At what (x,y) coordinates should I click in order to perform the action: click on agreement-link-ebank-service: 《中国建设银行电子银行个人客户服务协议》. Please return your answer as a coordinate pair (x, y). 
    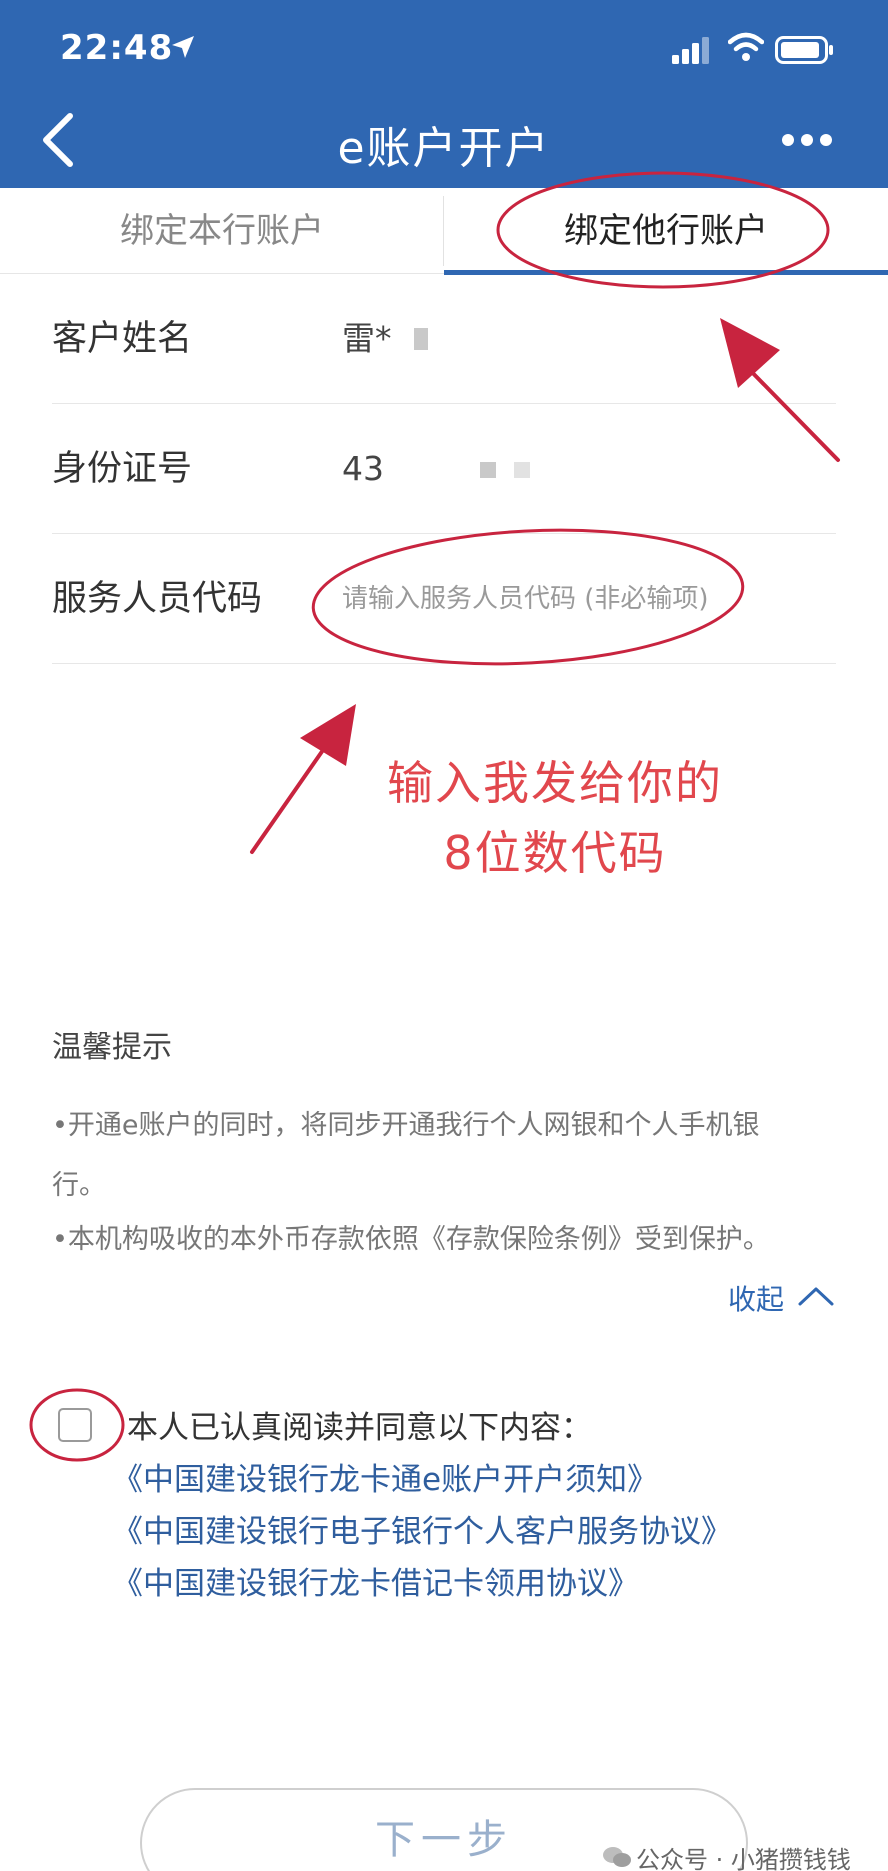
    Looking at the image, I should click on (422, 1528).